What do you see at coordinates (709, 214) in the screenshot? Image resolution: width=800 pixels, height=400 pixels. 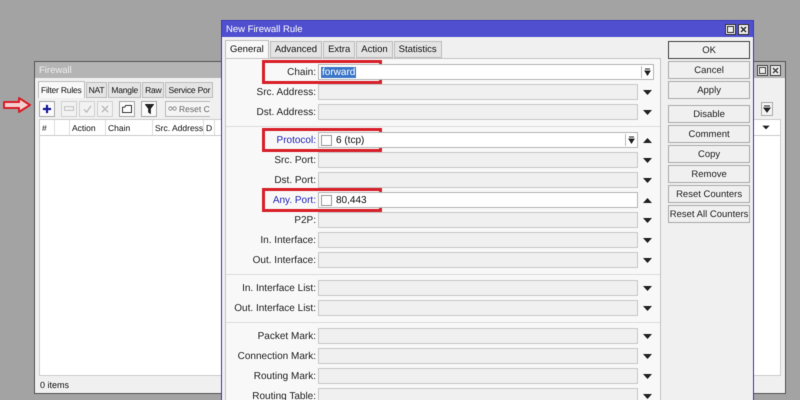 I see `dialog-button: Reset All Counters` at bounding box center [709, 214].